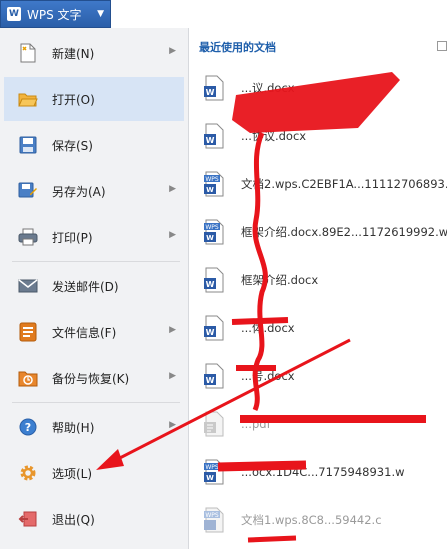 The width and height of the screenshot is (447, 549). What do you see at coordinates (72, 237) in the screenshot?
I see `menu-item-label: 打印(P)` at bounding box center [72, 237].